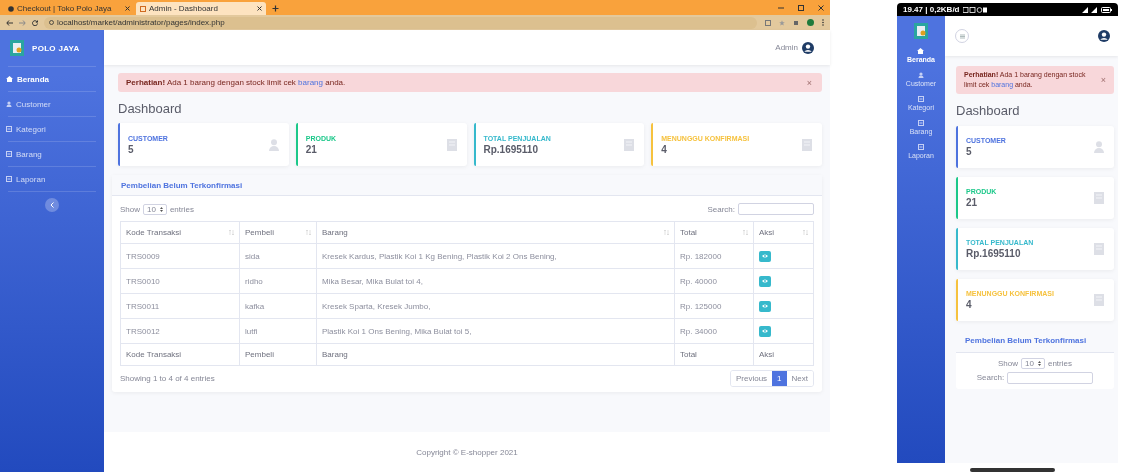  Describe the element at coordinates (786, 47) in the screenshot. I see `user-name: Admin` at that location.